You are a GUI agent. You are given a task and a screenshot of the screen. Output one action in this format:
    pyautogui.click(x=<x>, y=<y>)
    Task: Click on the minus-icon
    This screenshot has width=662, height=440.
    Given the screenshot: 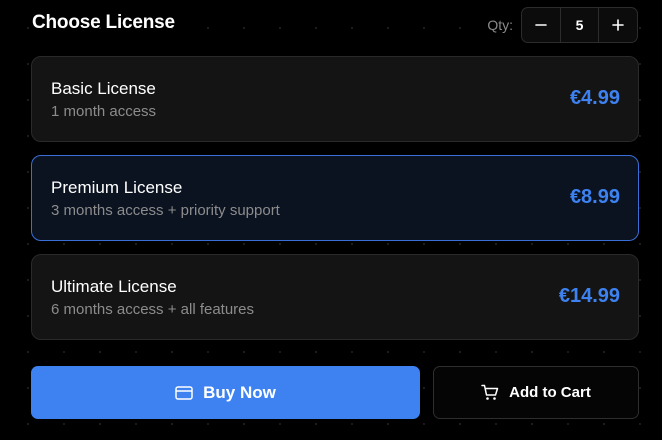 What is the action you would take?
    pyautogui.click(x=541, y=25)
    